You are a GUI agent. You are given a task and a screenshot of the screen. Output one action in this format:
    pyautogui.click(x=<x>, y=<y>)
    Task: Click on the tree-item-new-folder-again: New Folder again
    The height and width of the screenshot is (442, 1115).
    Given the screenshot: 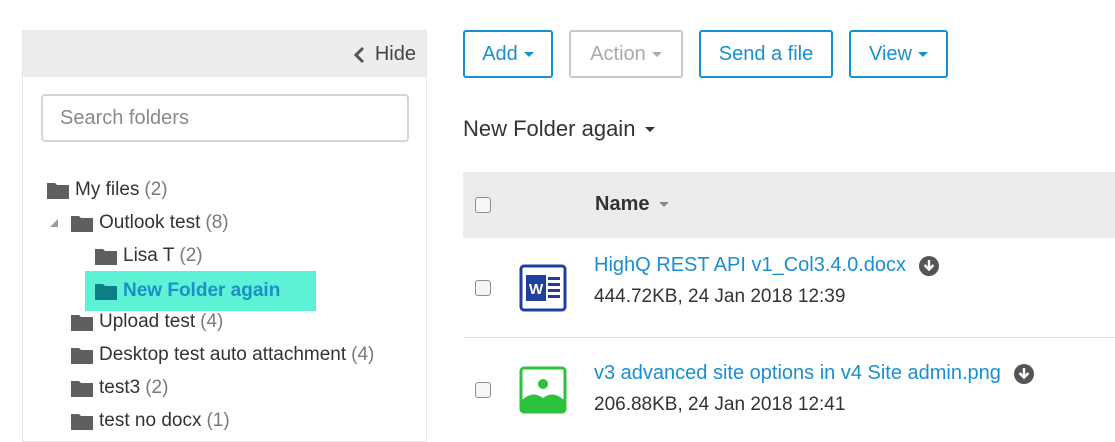 What is the action you would take?
    pyautogui.click(x=201, y=291)
    